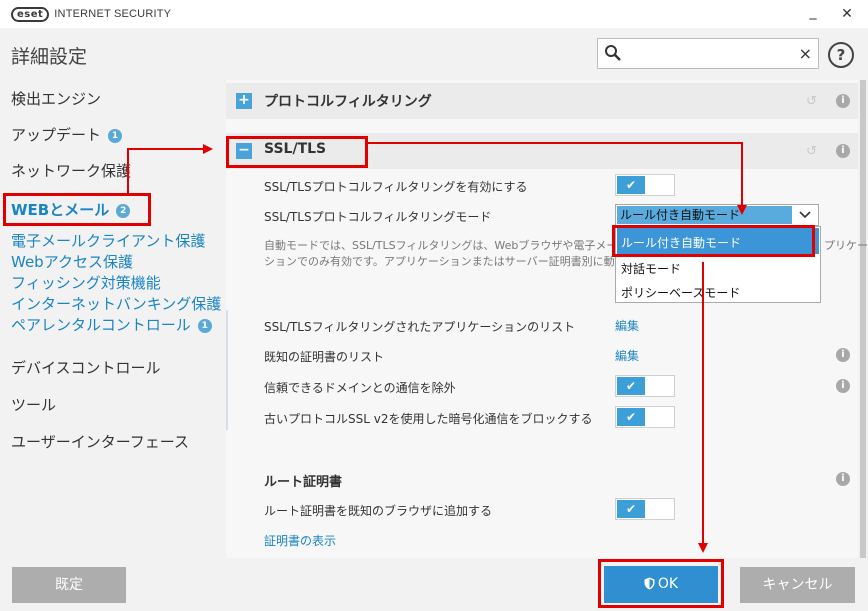 This screenshot has width=868, height=611. What do you see at coordinates (244, 101) in the screenshot?
I see `expand-icon: +` at bounding box center [244, 101].